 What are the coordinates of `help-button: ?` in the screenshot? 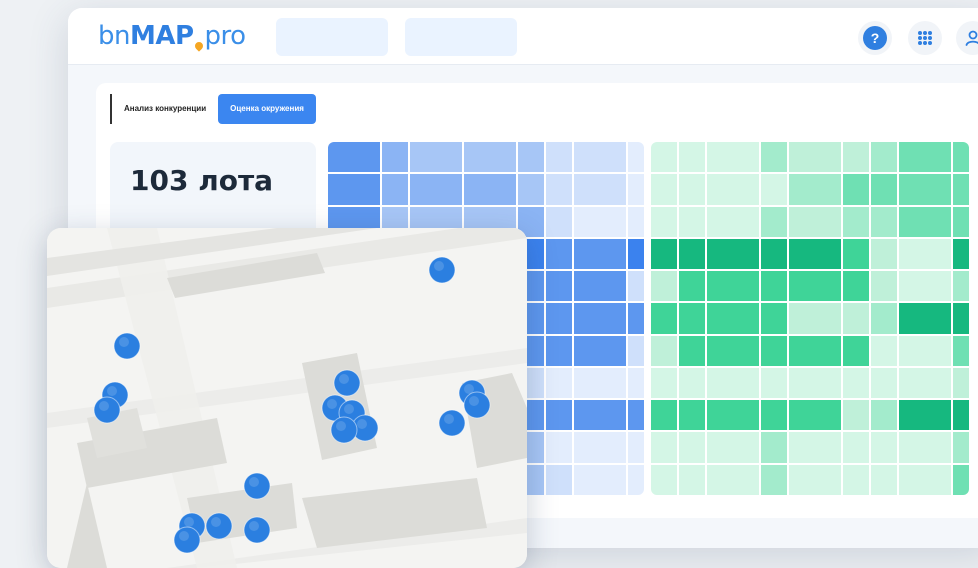 It's located at (875, 38).